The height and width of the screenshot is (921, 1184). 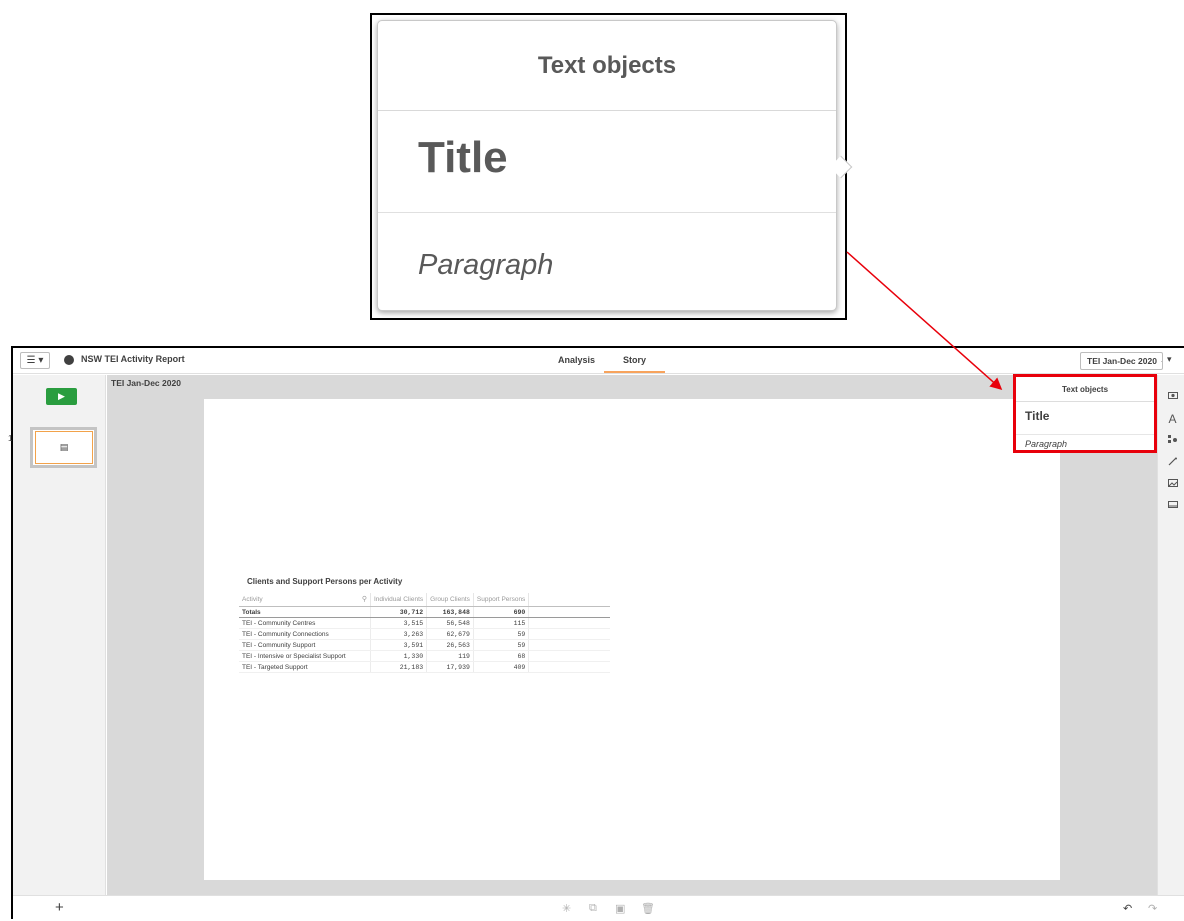 I want to click on column-header-empty, so click(x=569, y=600).